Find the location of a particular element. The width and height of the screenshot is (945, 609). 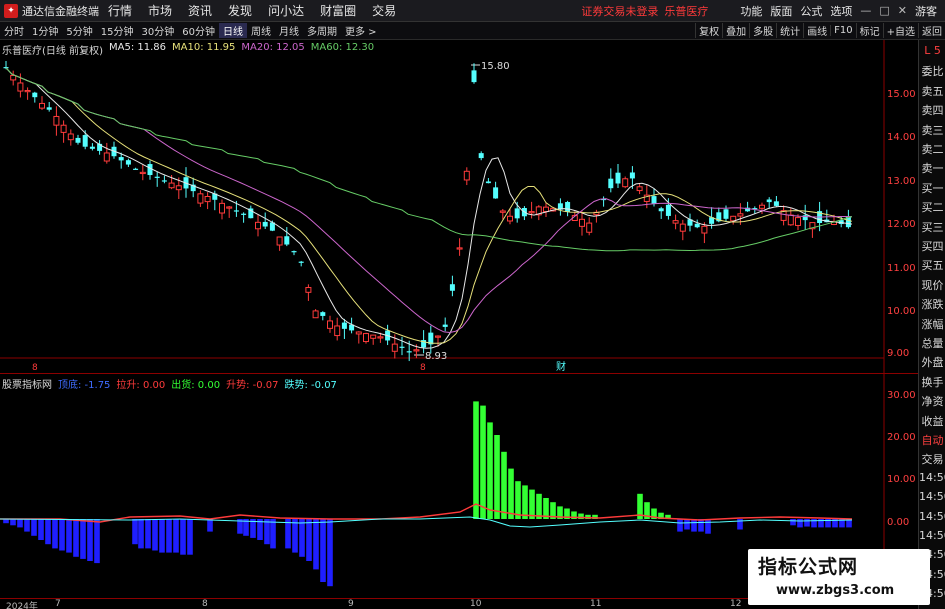

watermark-title: 指标公式网 is located at coordinates (808, 567).